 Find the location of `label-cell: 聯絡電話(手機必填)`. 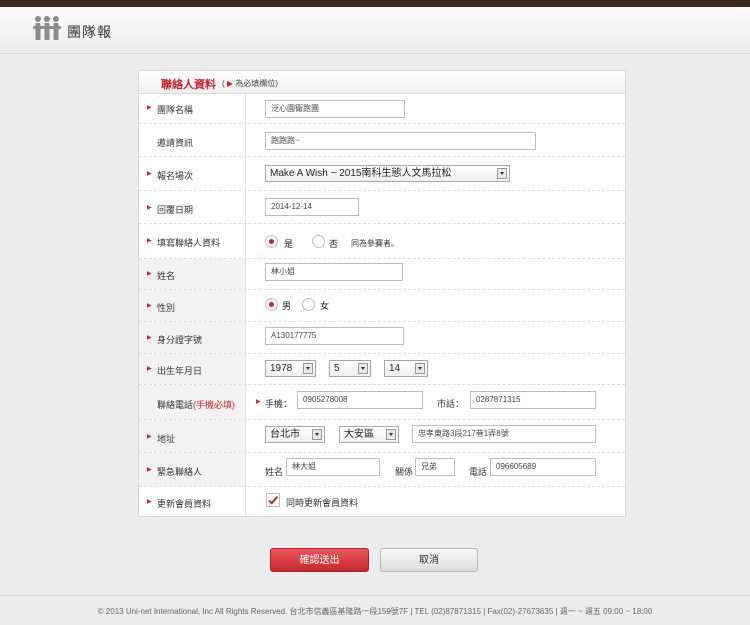

label-cell: 聯絡電話(手機必填) is located at coordinates (192, 402).